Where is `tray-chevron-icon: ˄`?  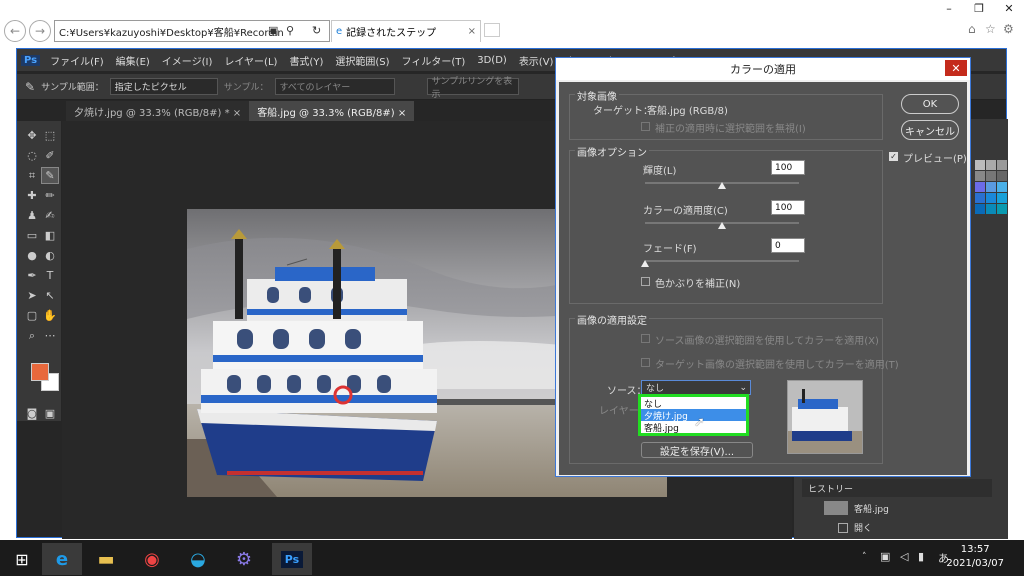 tray-chevron-icon: ˄ is located at coordinates (864, 557).